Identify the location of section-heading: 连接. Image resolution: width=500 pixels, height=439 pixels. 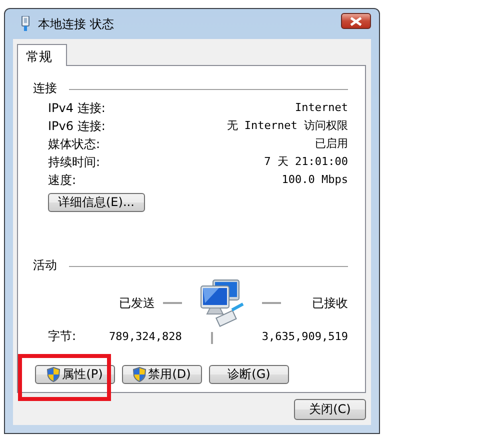
(45, 88).